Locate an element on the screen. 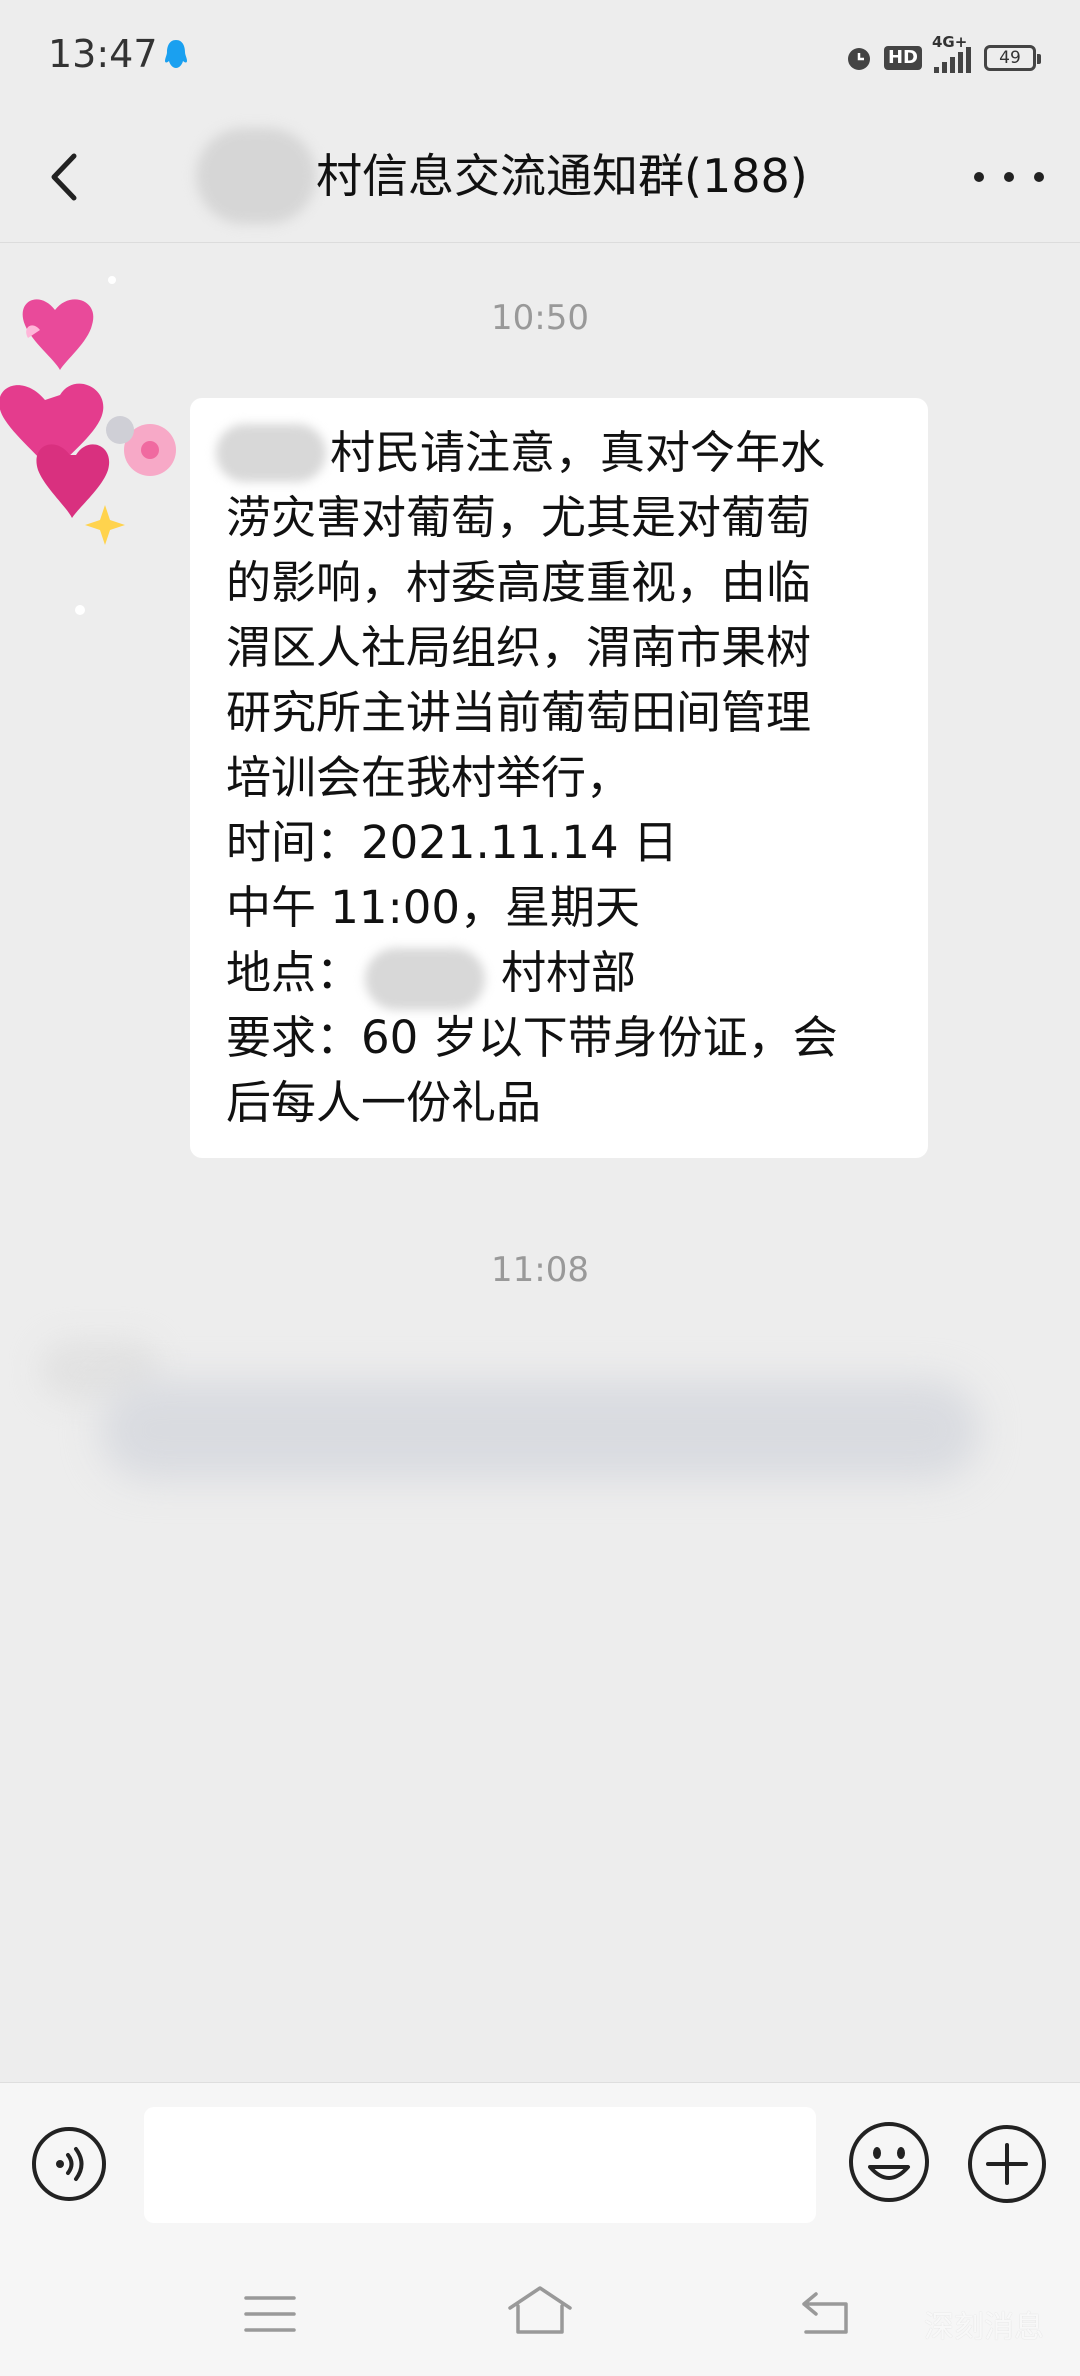 The width and height of the screenshot is (1080, 2376). message-line: 要求：60 岁以下带身份证，会 is located at coordinates (532, 1037).